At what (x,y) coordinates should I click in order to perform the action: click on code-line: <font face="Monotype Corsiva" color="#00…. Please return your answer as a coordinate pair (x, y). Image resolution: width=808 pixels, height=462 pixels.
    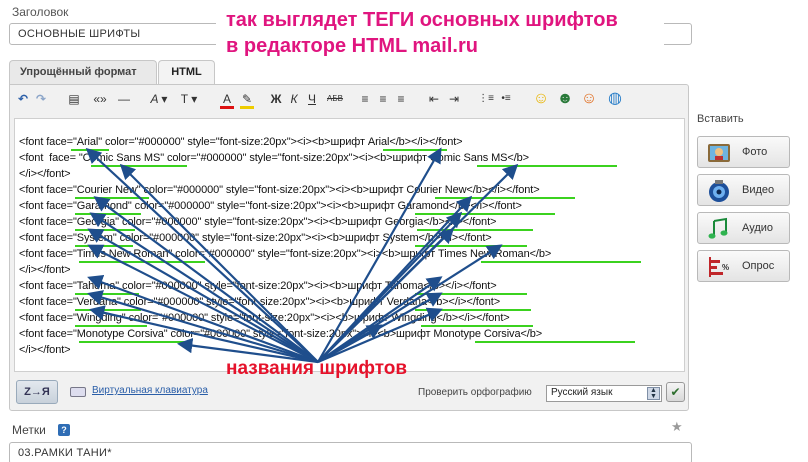
    Looking at the image, I should click on (281, 334).